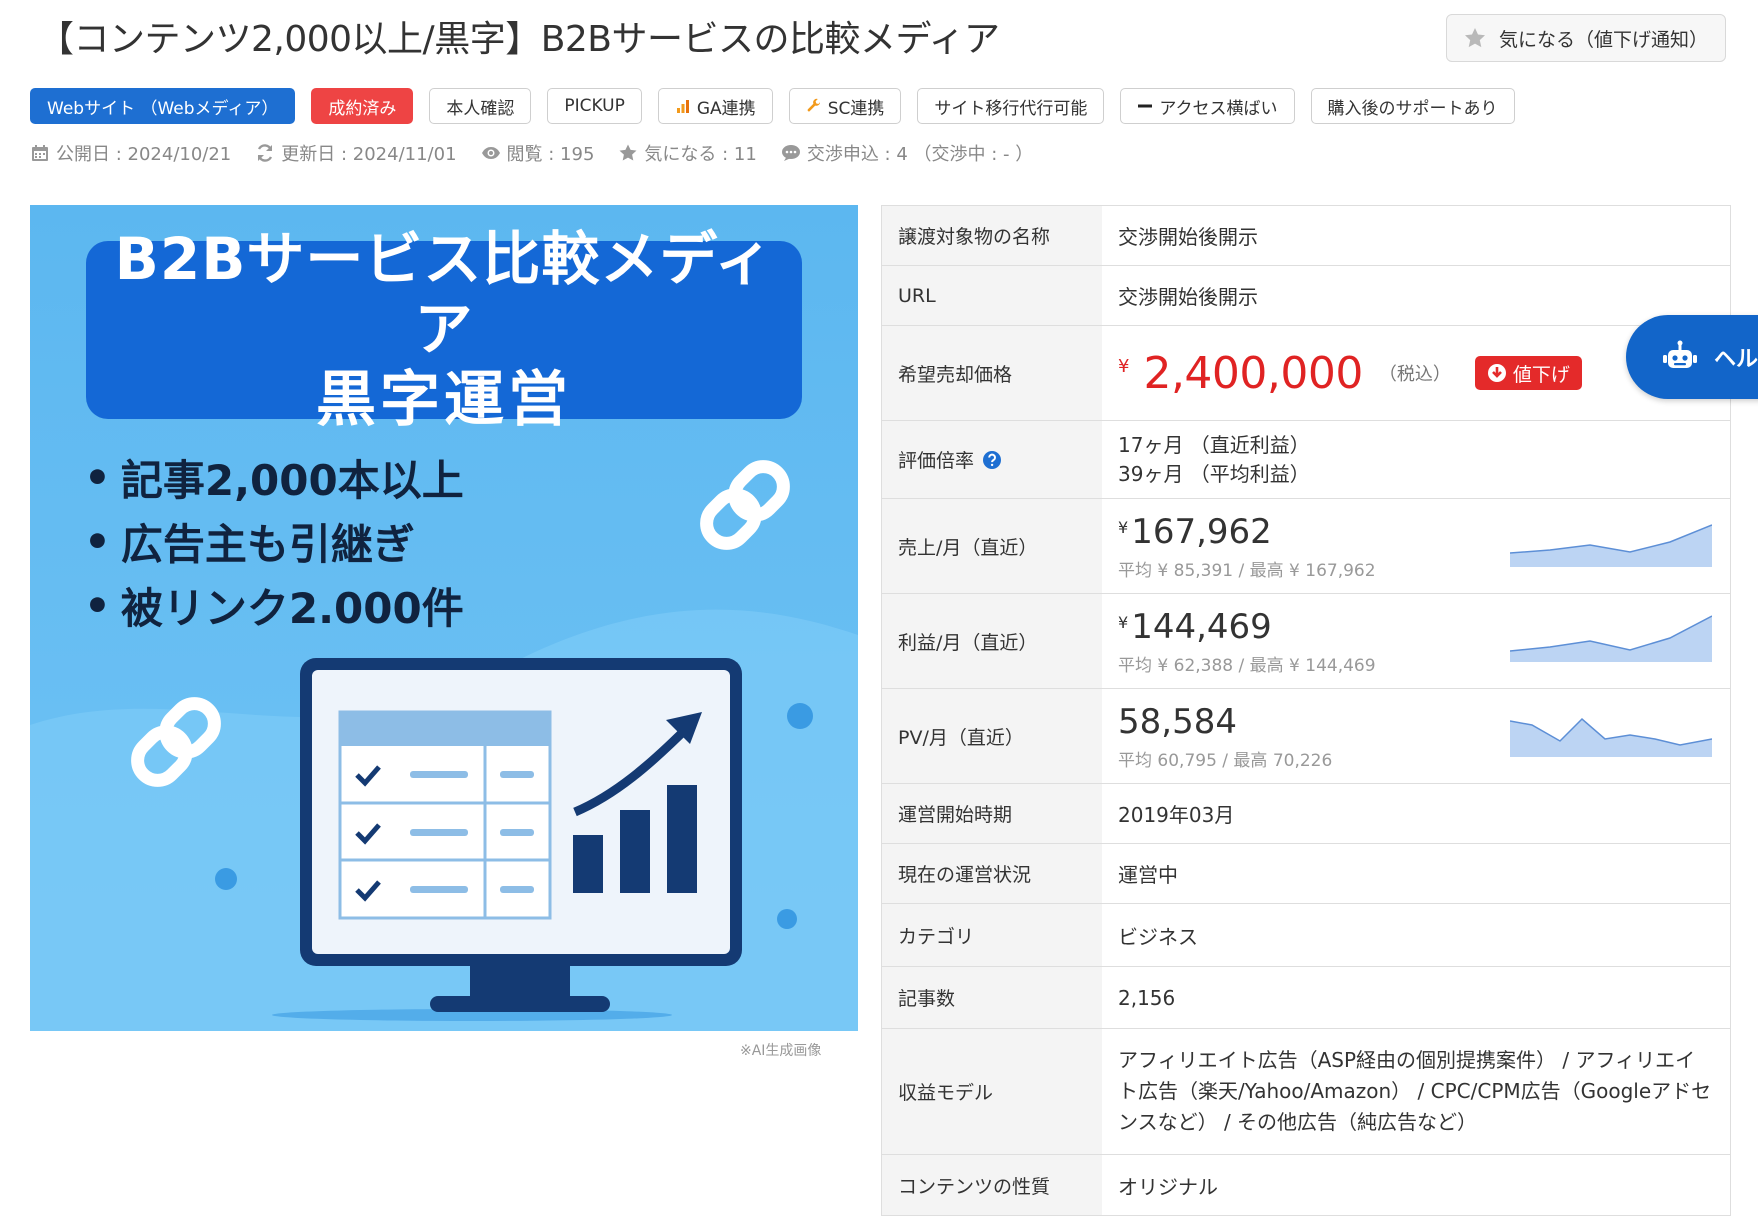 This screenshot has width=1758, height=1230. I want to click on price-box: ¥ 2,400,000 （税込） 値下げ, so click(1350, 373).